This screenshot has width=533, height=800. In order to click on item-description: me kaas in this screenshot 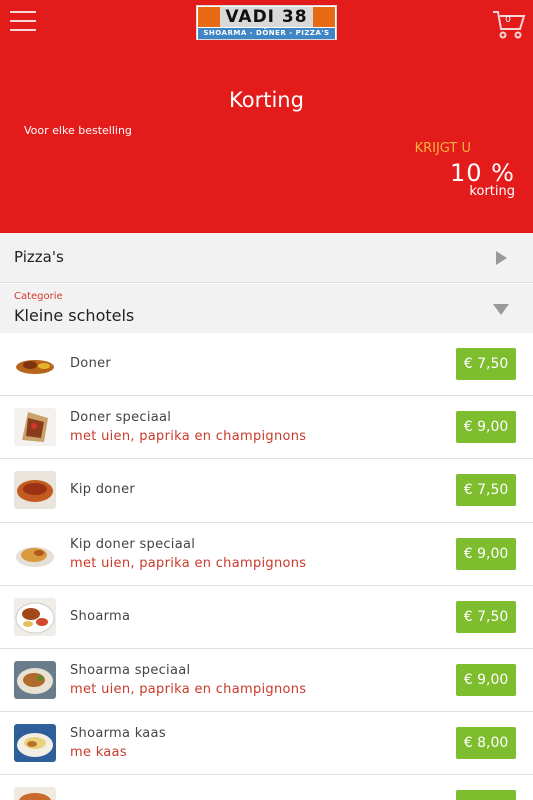, I will do `click(98, 753)`.